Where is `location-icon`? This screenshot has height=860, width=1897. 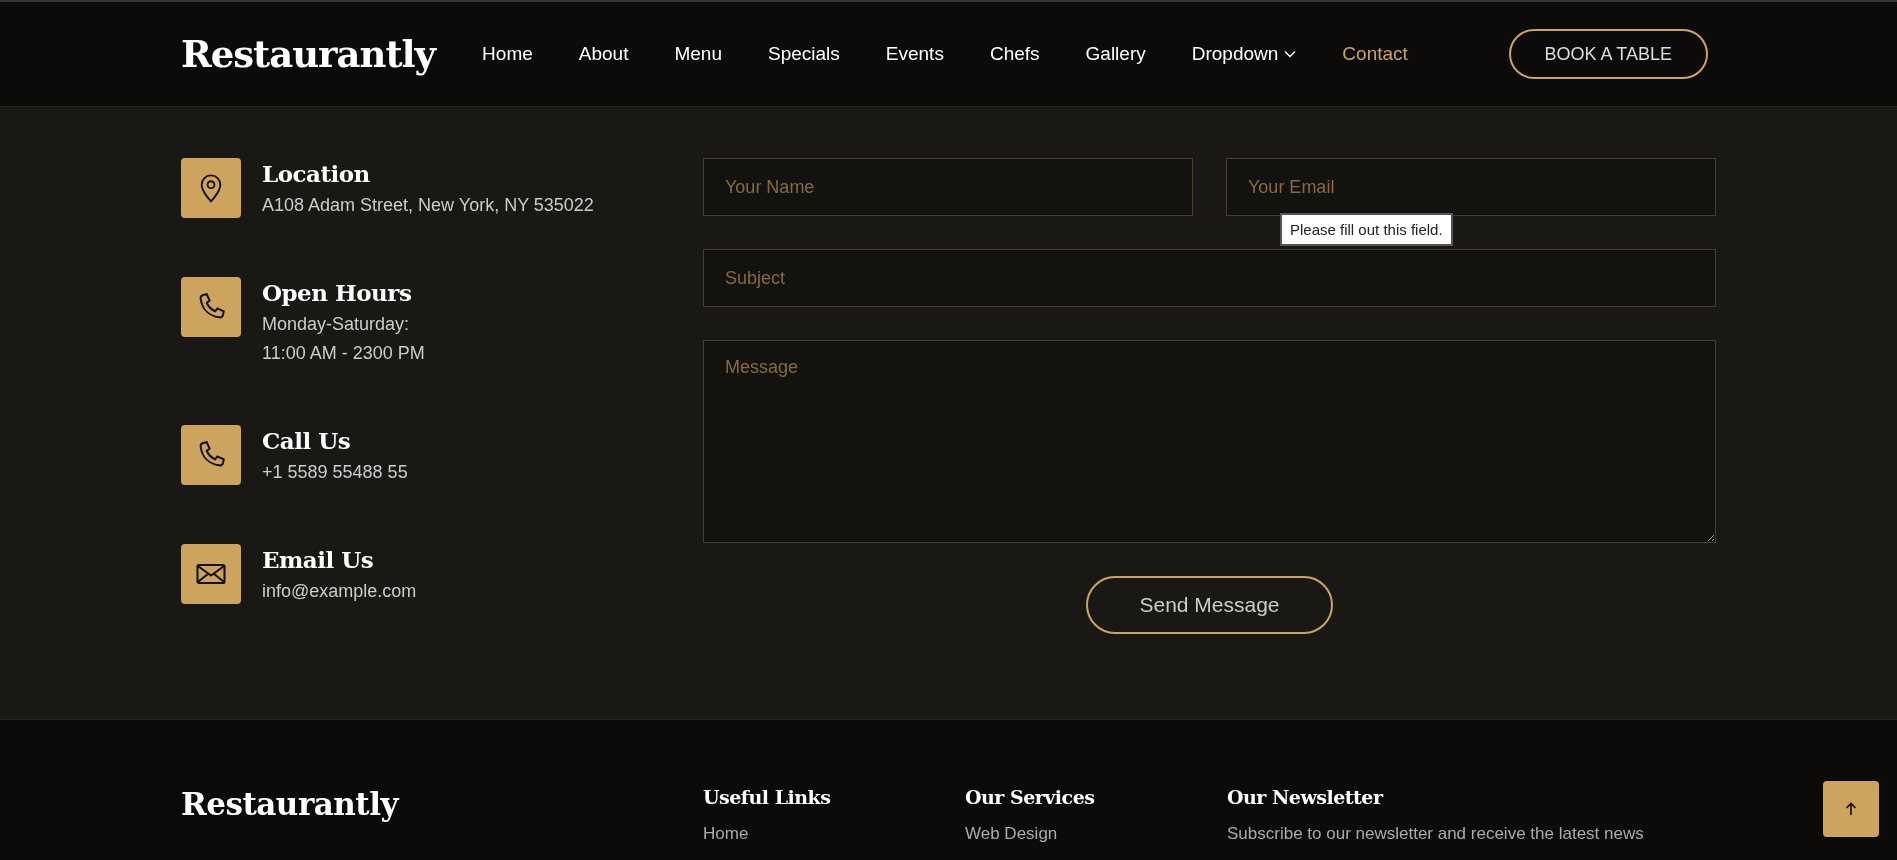
location-icon is located at coordinates (211, 188).